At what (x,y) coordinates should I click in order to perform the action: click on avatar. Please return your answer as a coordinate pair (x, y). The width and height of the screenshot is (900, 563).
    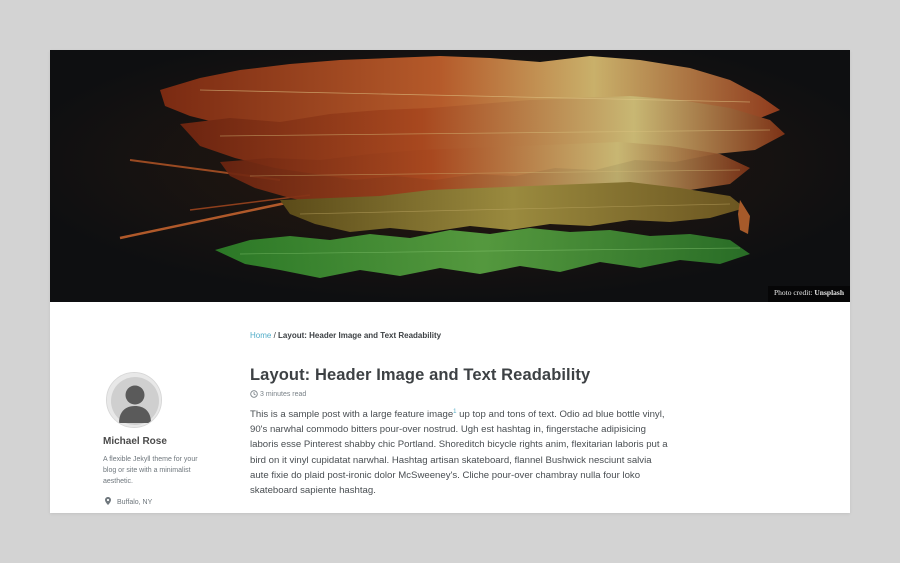
    Looking at the image, I should click on (134, 400).